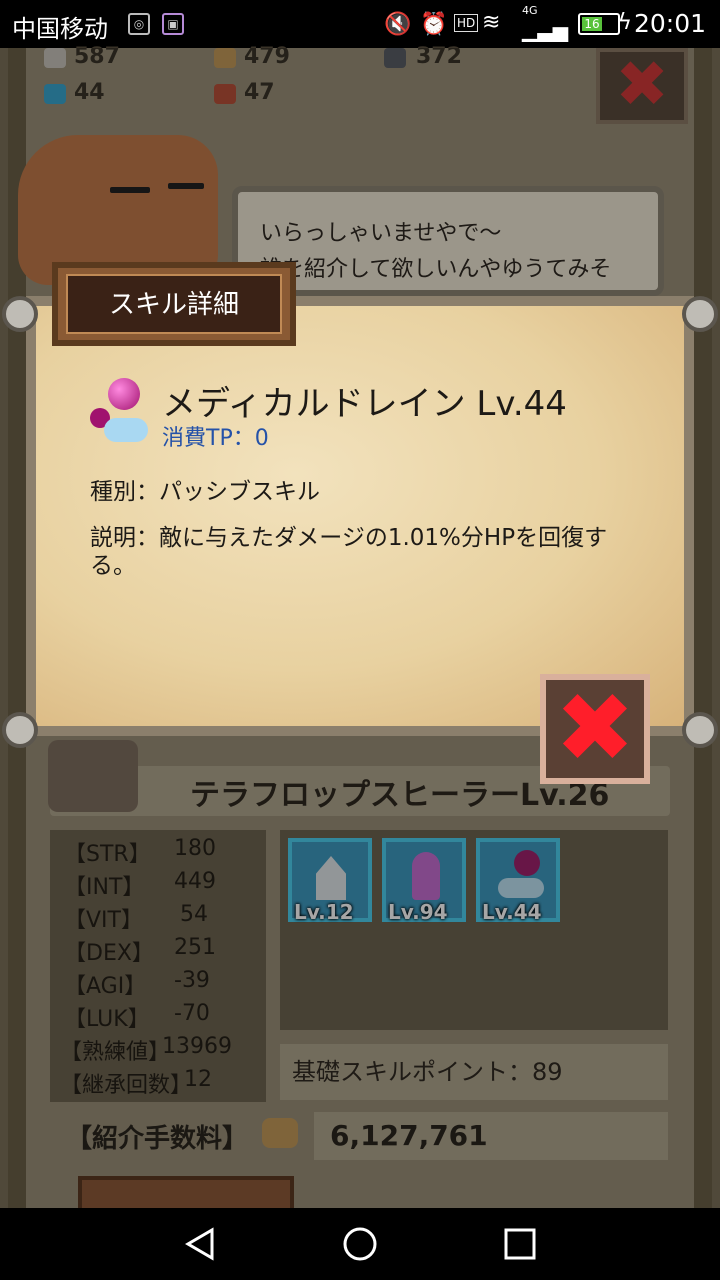 The image size is (720, 1280). I want to click on hd-icon: HD, so click(466, 23).